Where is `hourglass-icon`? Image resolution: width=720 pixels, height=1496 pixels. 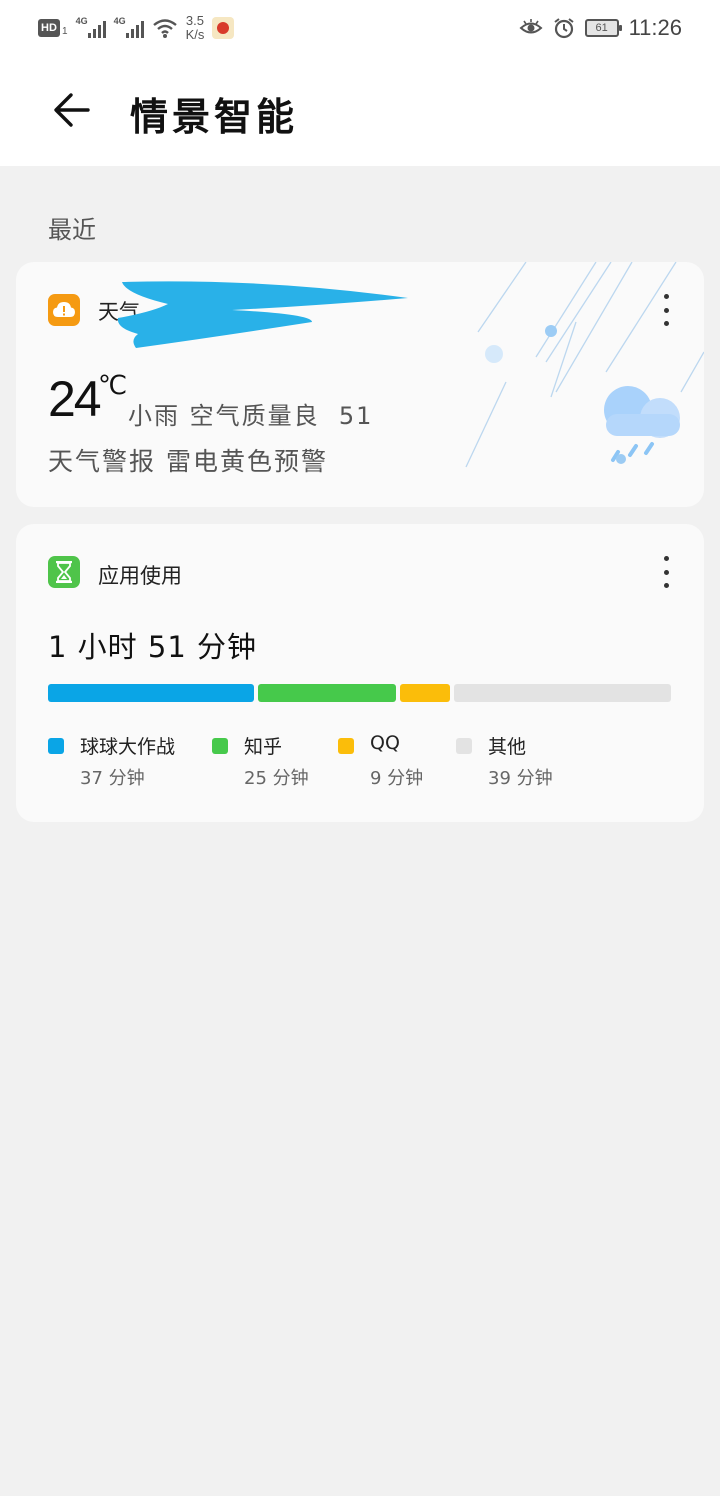
hourglass-icon is located at coordinates (64, 572).